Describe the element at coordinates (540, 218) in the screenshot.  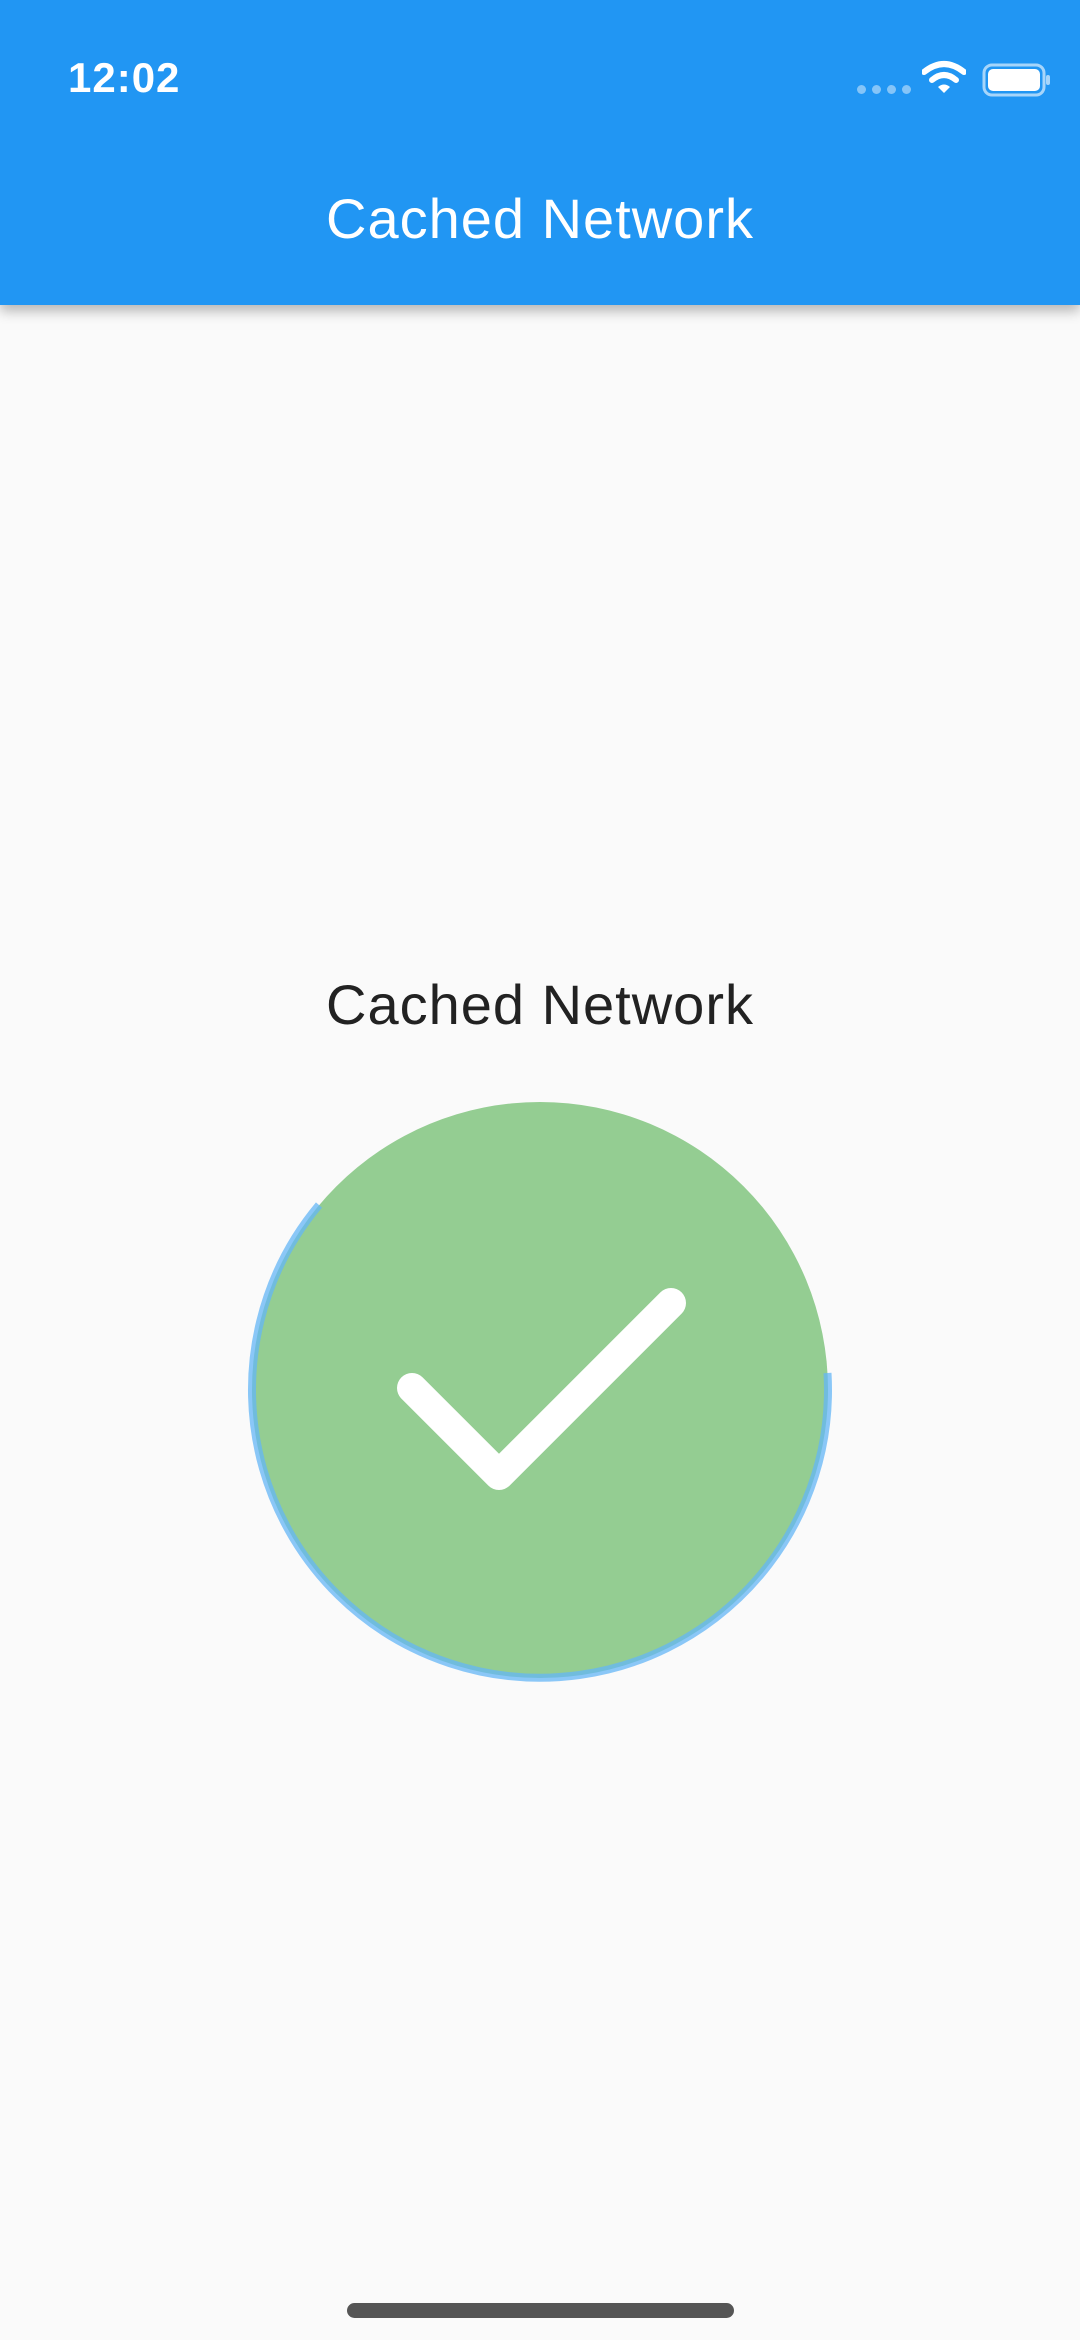
I see `app-bar-title: Cached Network` at that location.